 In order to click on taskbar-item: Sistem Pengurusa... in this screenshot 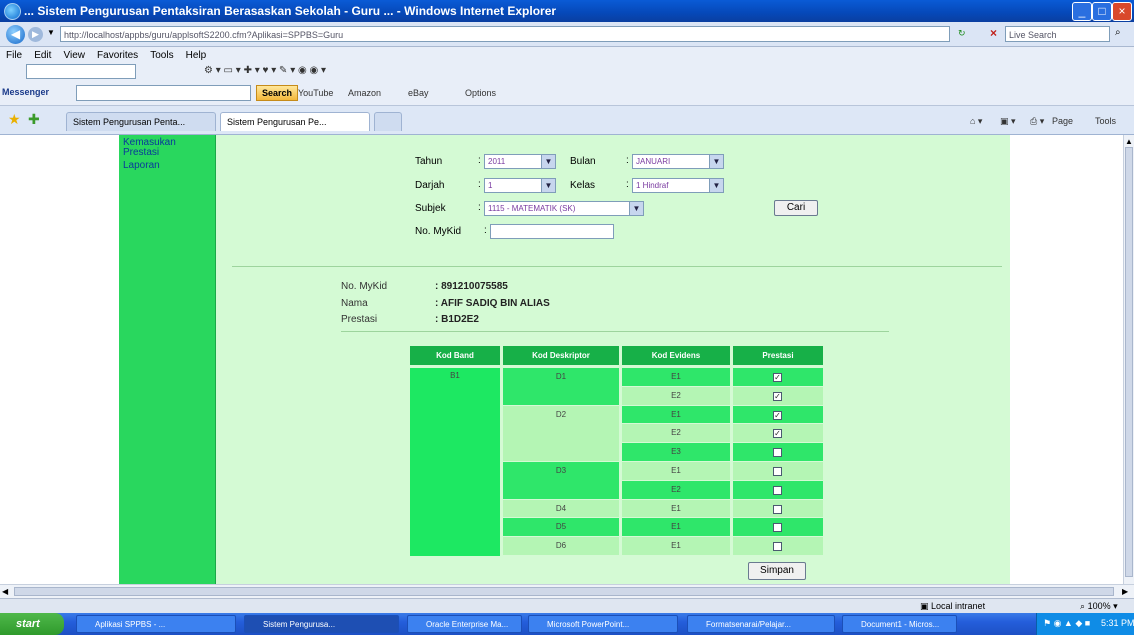, I will do `click(321, 624)`.